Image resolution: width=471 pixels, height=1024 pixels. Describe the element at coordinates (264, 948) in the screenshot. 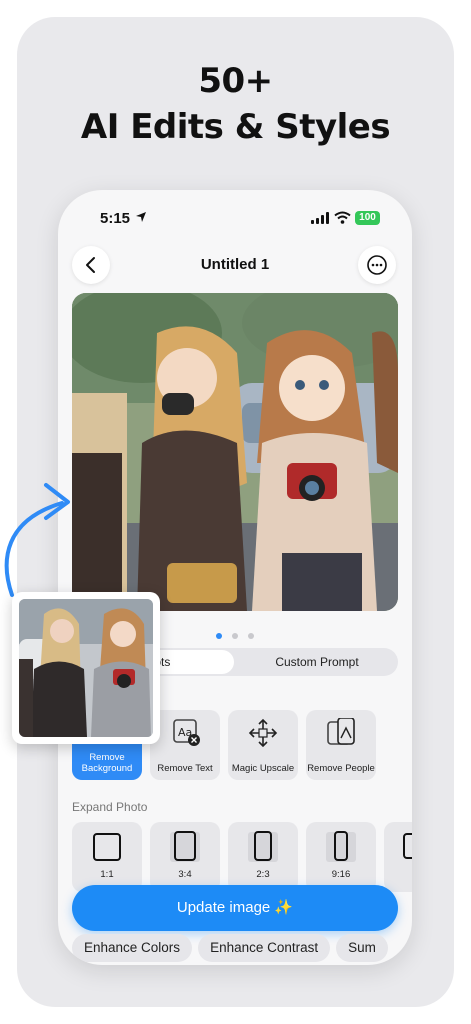

I see `chip-enhance-contrast: Enhance Contrast` at that location.